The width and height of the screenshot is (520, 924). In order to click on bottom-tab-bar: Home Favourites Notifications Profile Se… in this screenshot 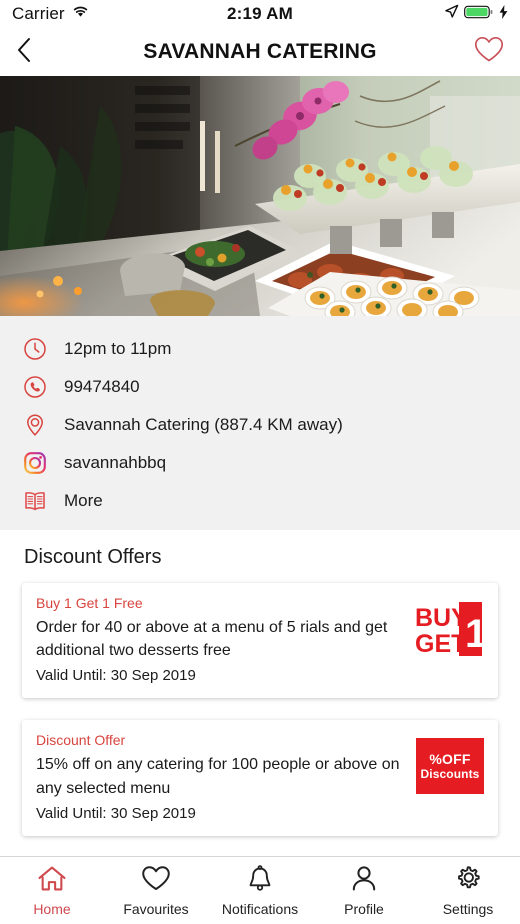, I will do `click(260, 890)`.